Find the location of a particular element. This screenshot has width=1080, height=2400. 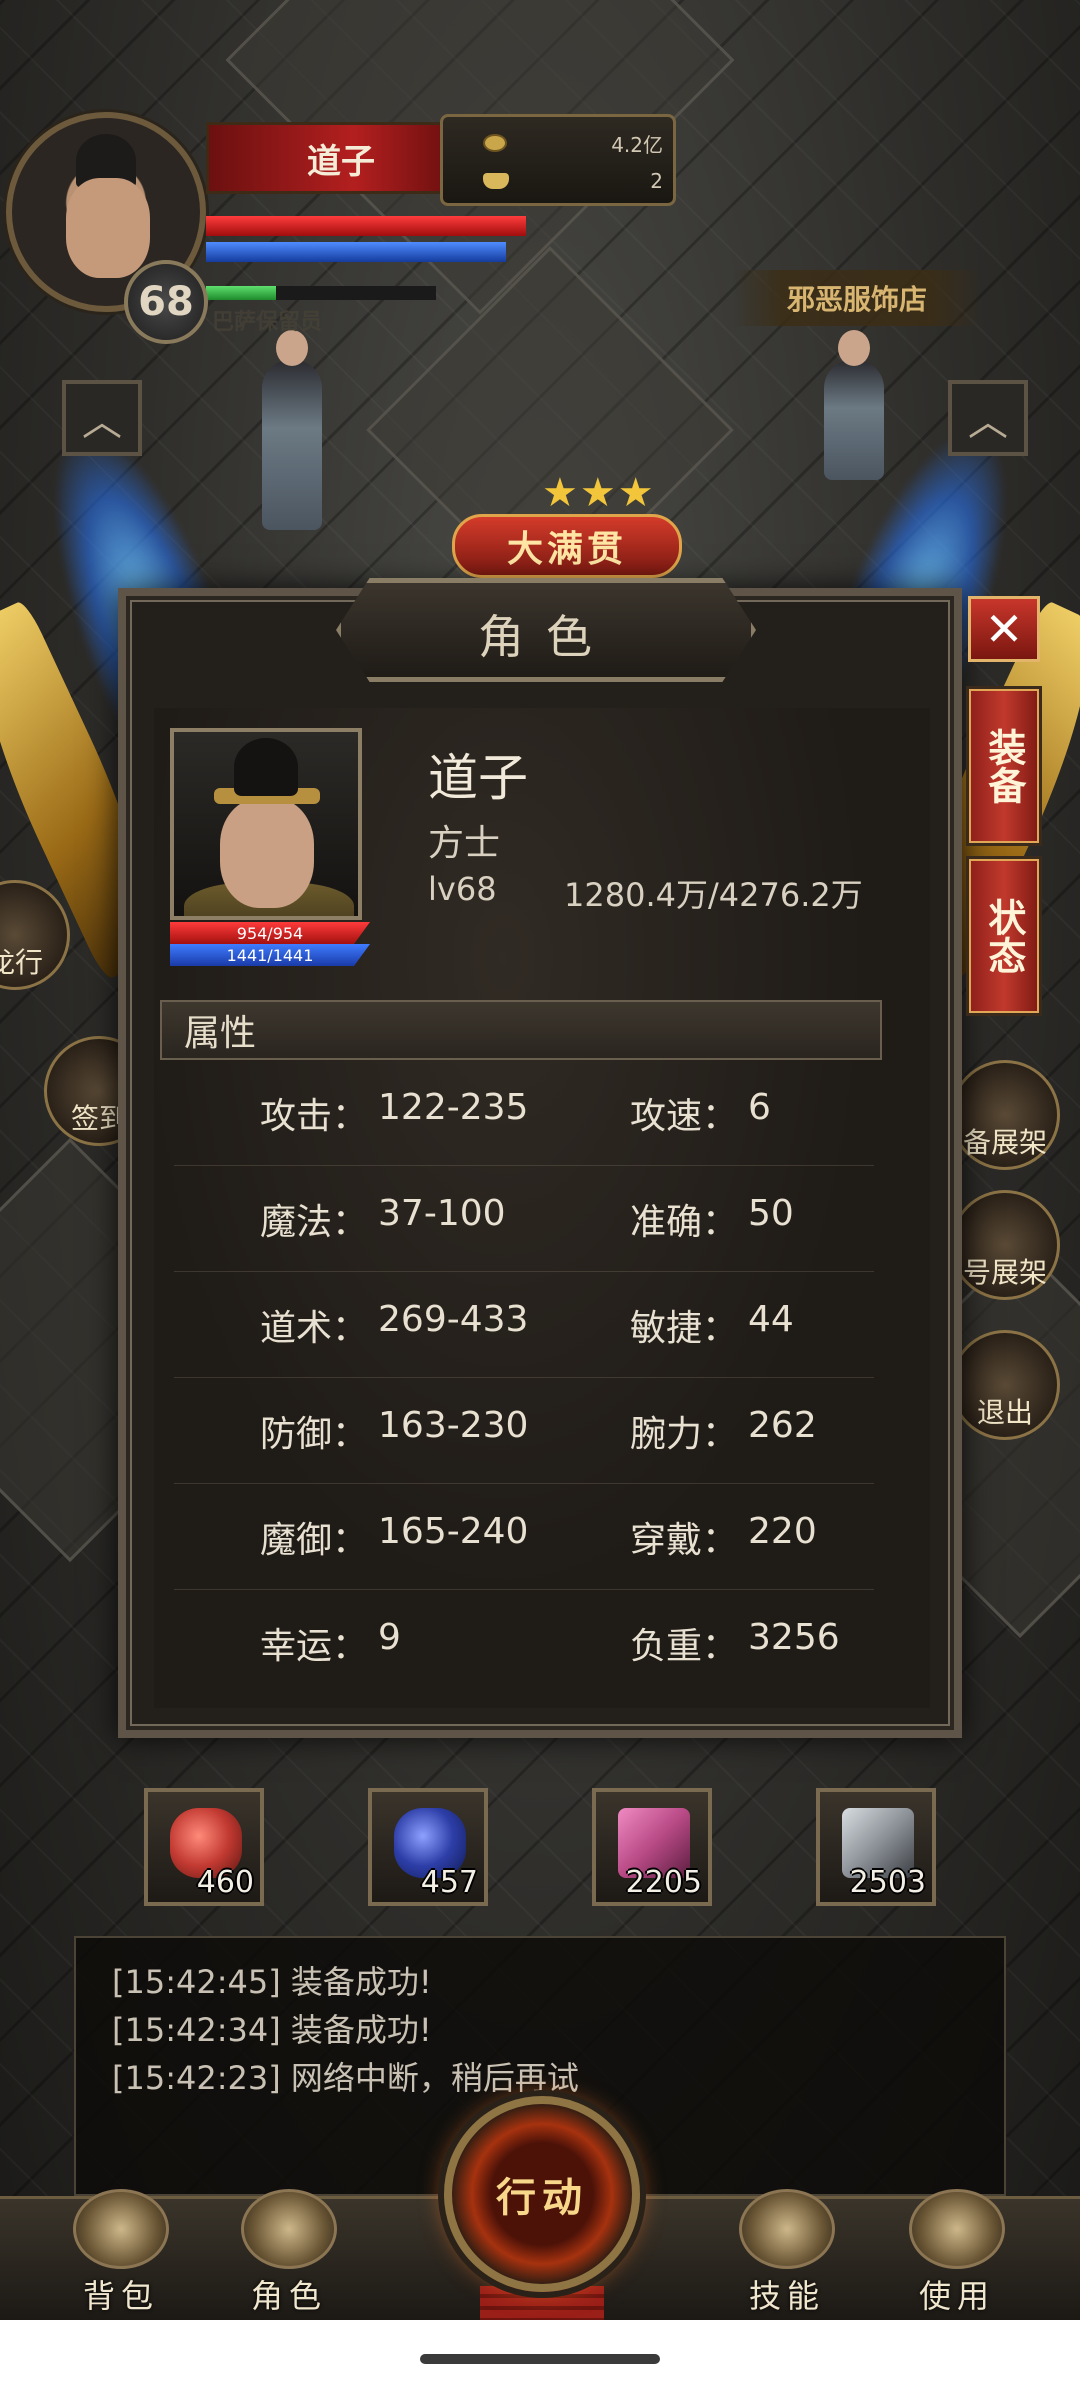

tab-status-label: 状态 is located at coordinates (1004, 936).